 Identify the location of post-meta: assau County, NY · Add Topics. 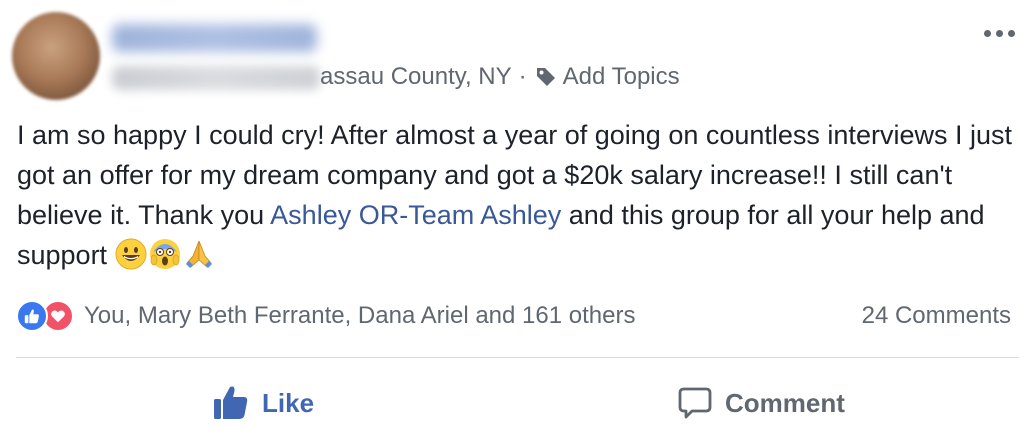
(500, 77).